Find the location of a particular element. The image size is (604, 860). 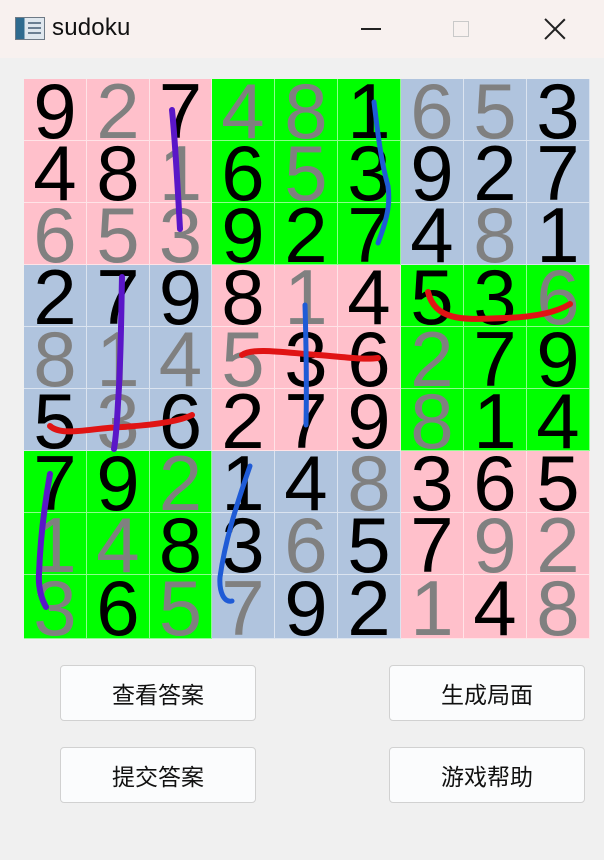

game-help-button: 游戏帮助 is located at coordinates (487, 775).